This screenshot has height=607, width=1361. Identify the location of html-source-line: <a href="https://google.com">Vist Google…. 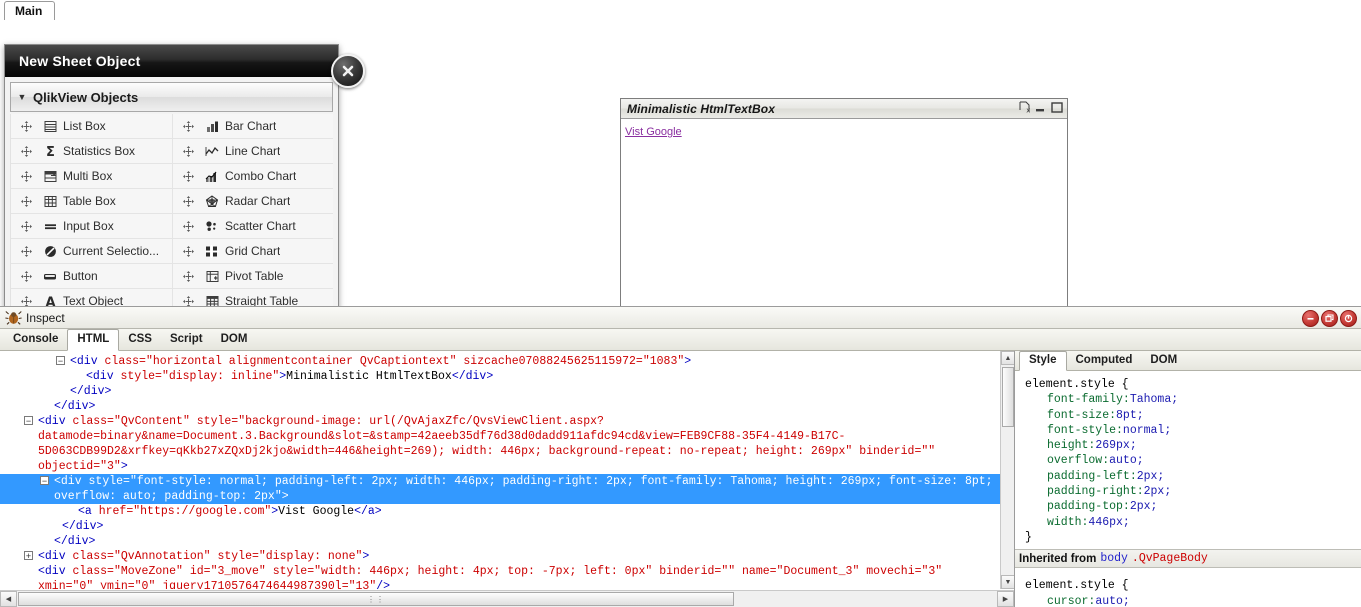
(500, 511).